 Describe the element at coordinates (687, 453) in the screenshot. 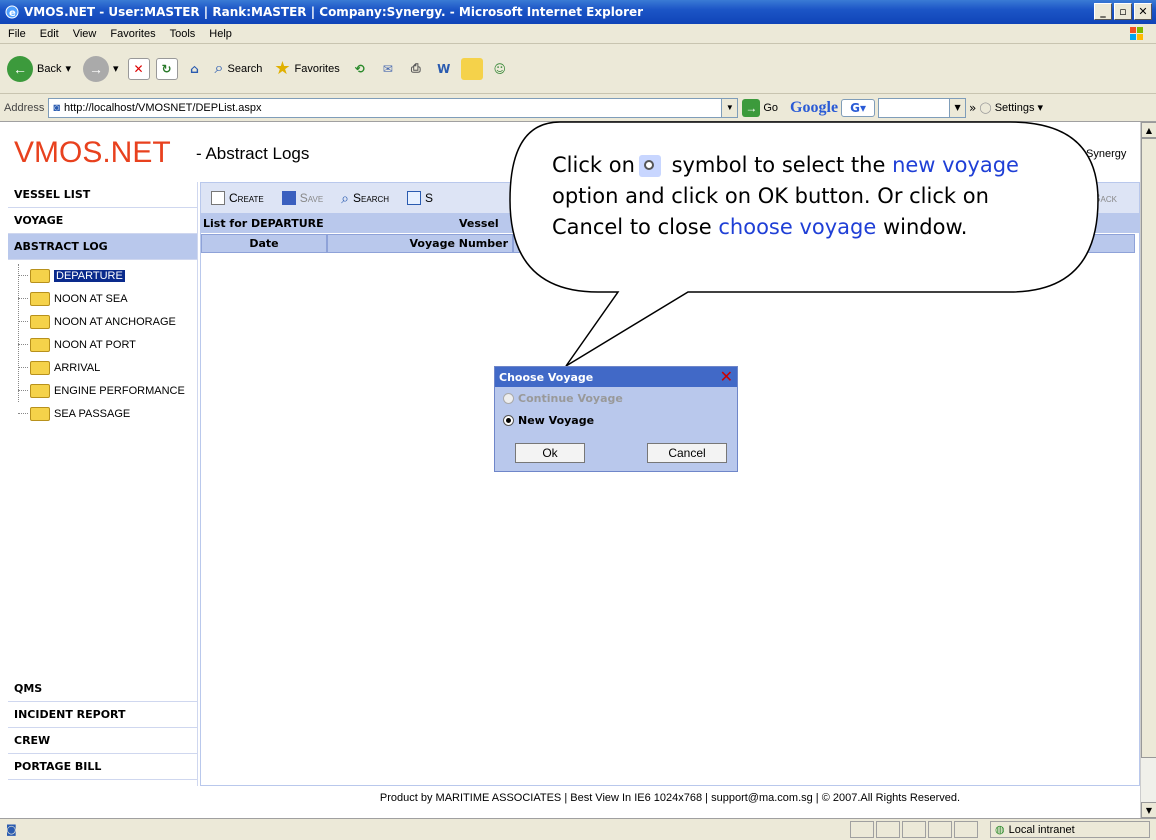

I see `cancel-button: Cancel` at that location.